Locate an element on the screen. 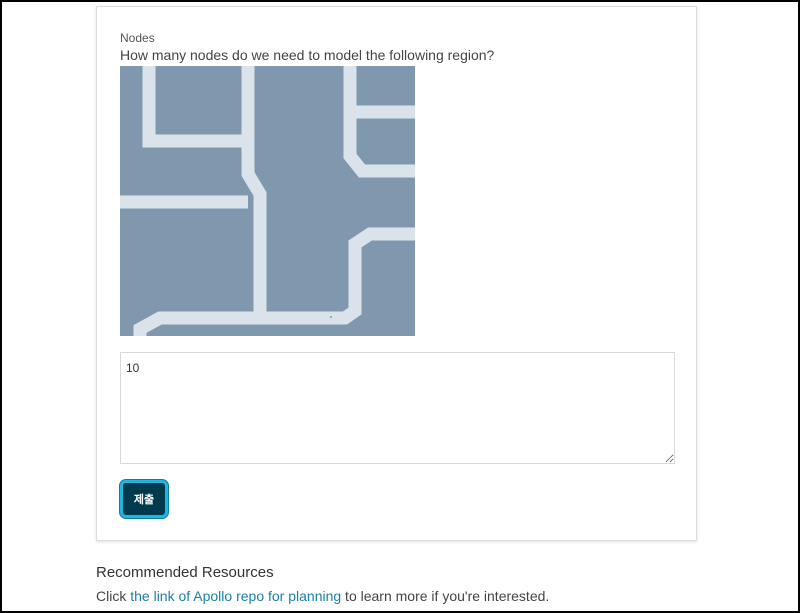  resources-title: Recommended Resources is located at coordinates (185, 572).